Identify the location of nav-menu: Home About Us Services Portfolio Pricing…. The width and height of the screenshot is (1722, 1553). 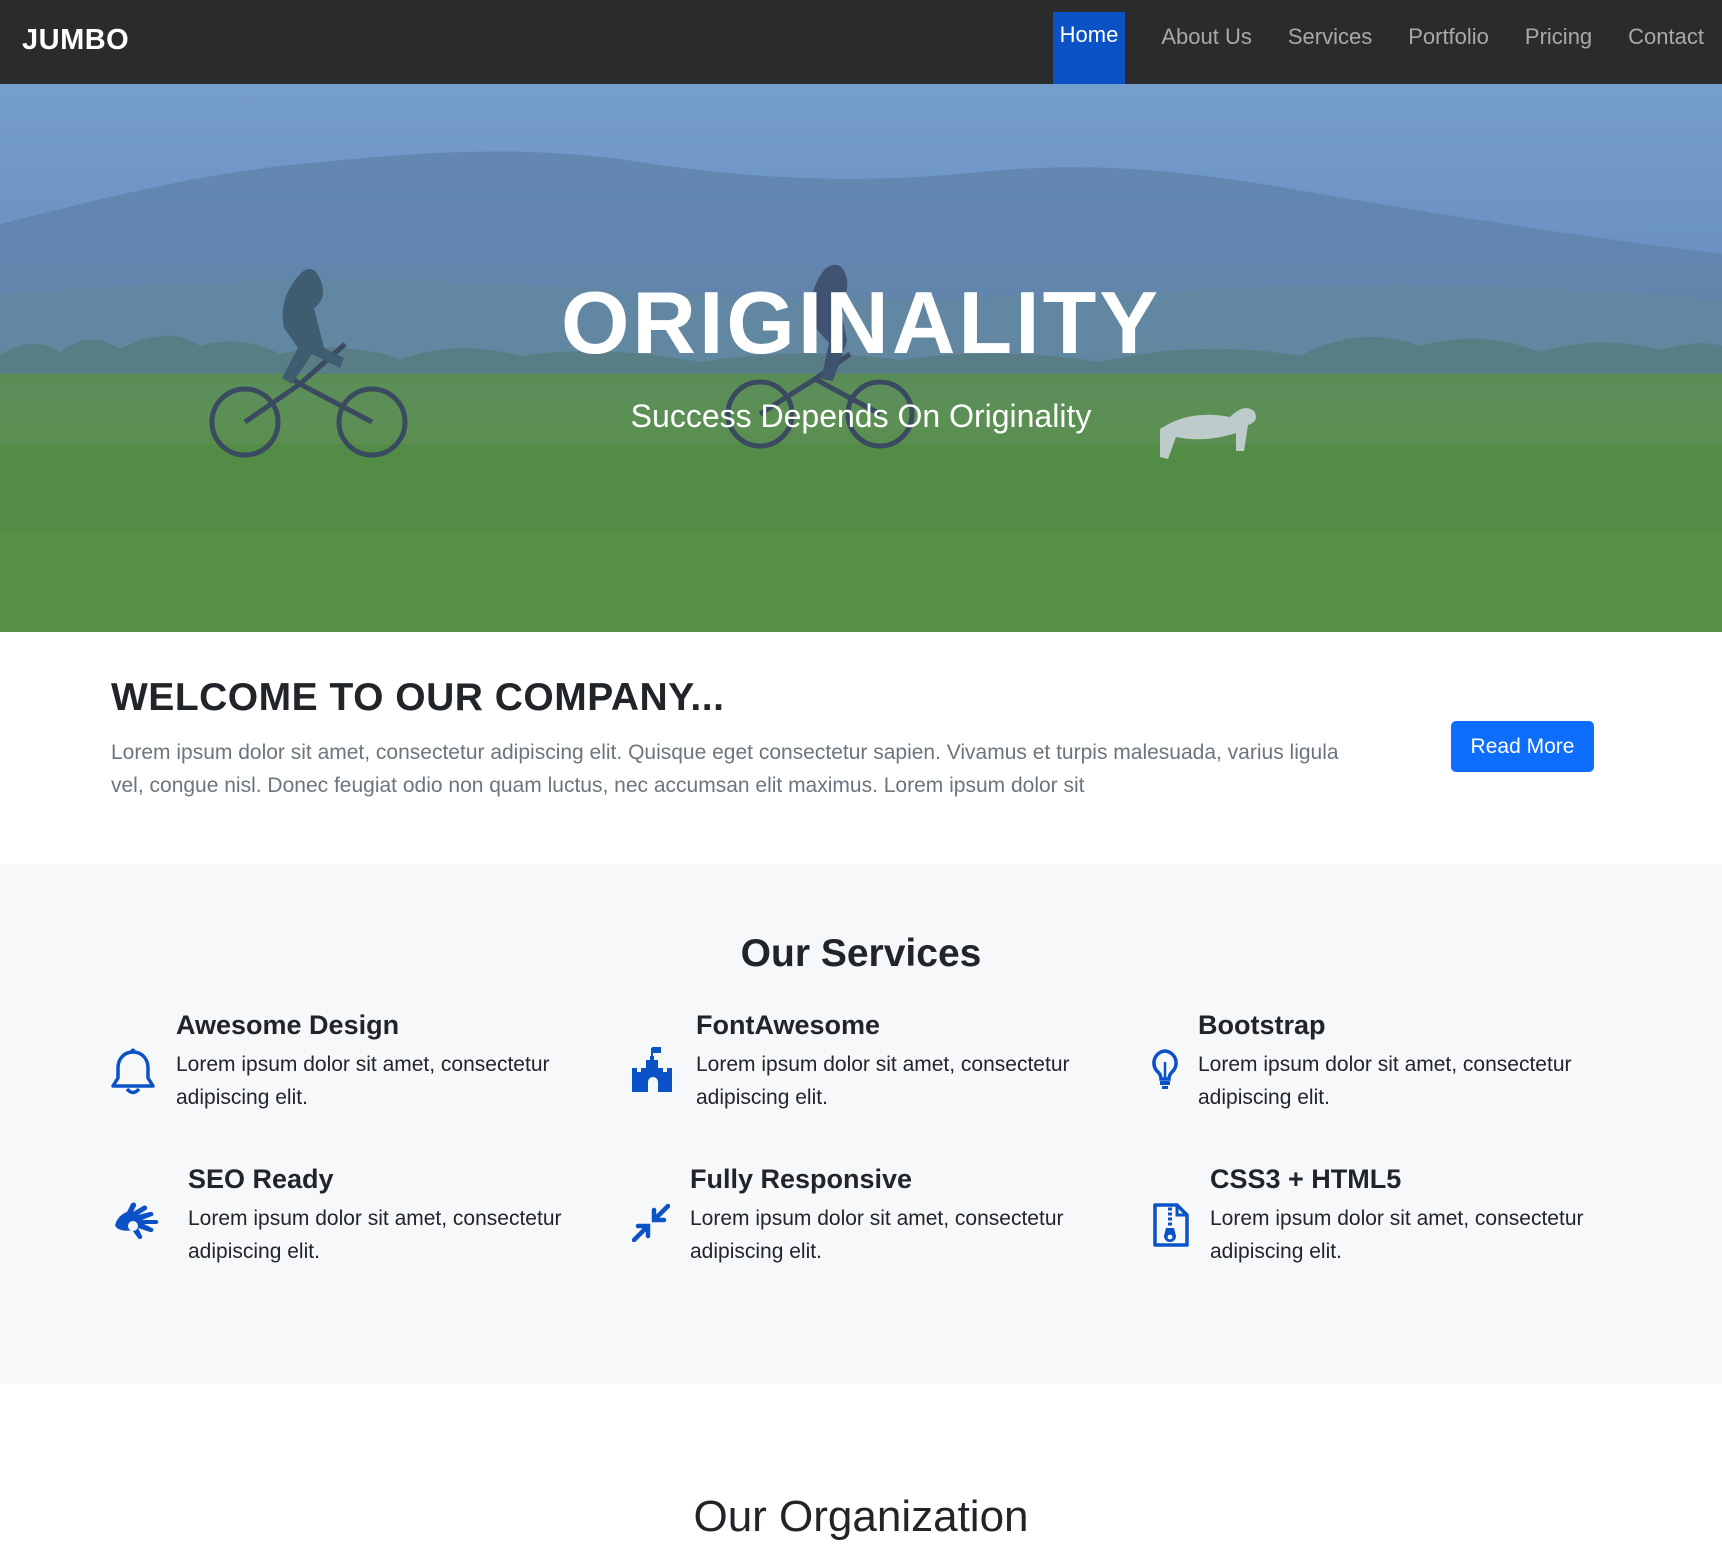
(1387, 48).